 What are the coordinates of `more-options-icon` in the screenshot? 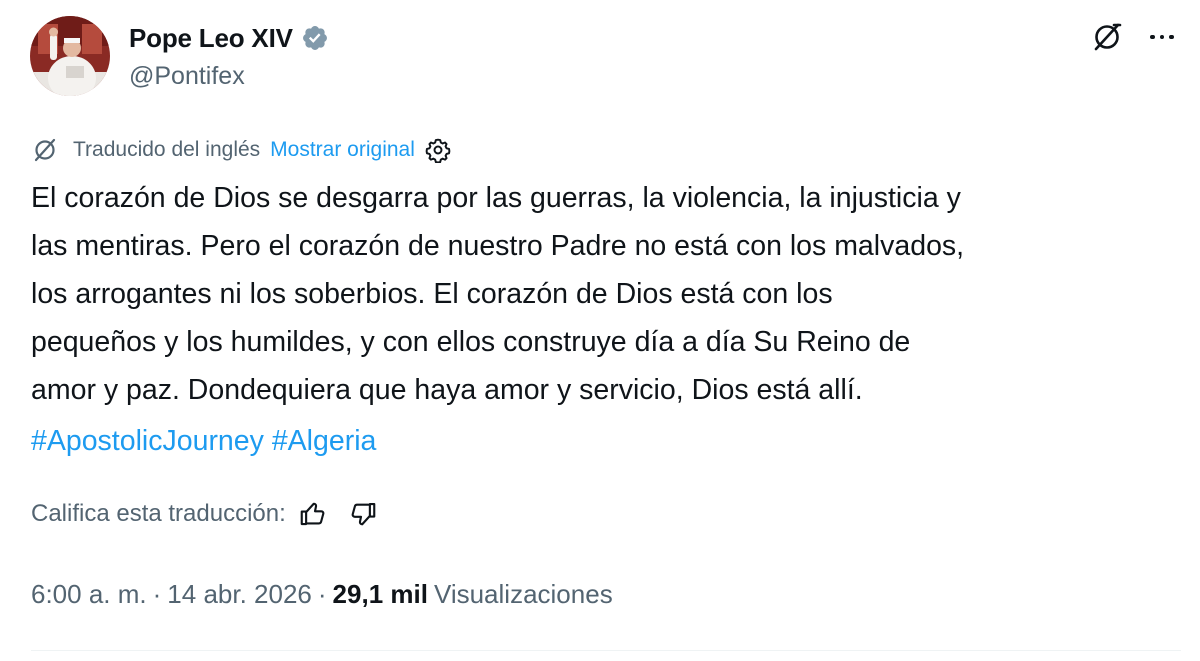 It's located at (1162, 37).